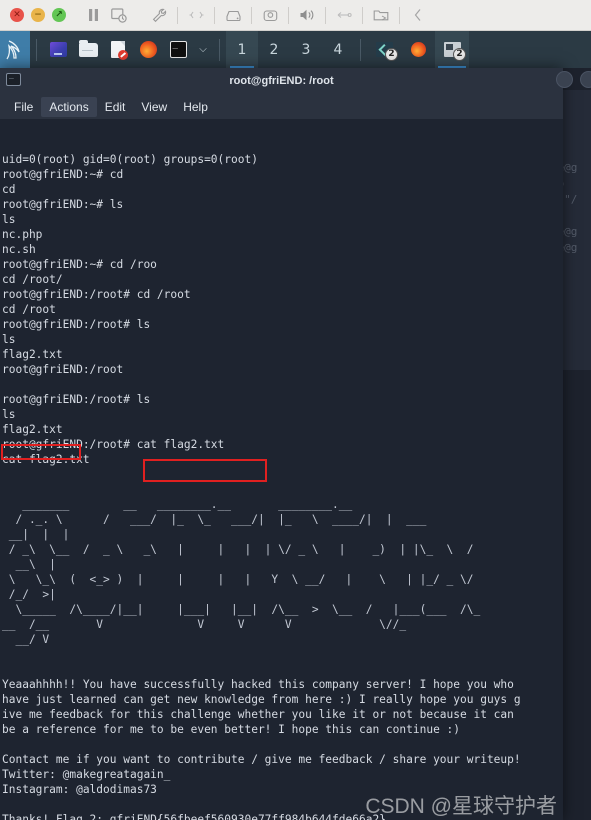 Image resolution: width=591 pixels, height=820 pixels. I want to click on taskbar-app-gimp, so click(58, 49).